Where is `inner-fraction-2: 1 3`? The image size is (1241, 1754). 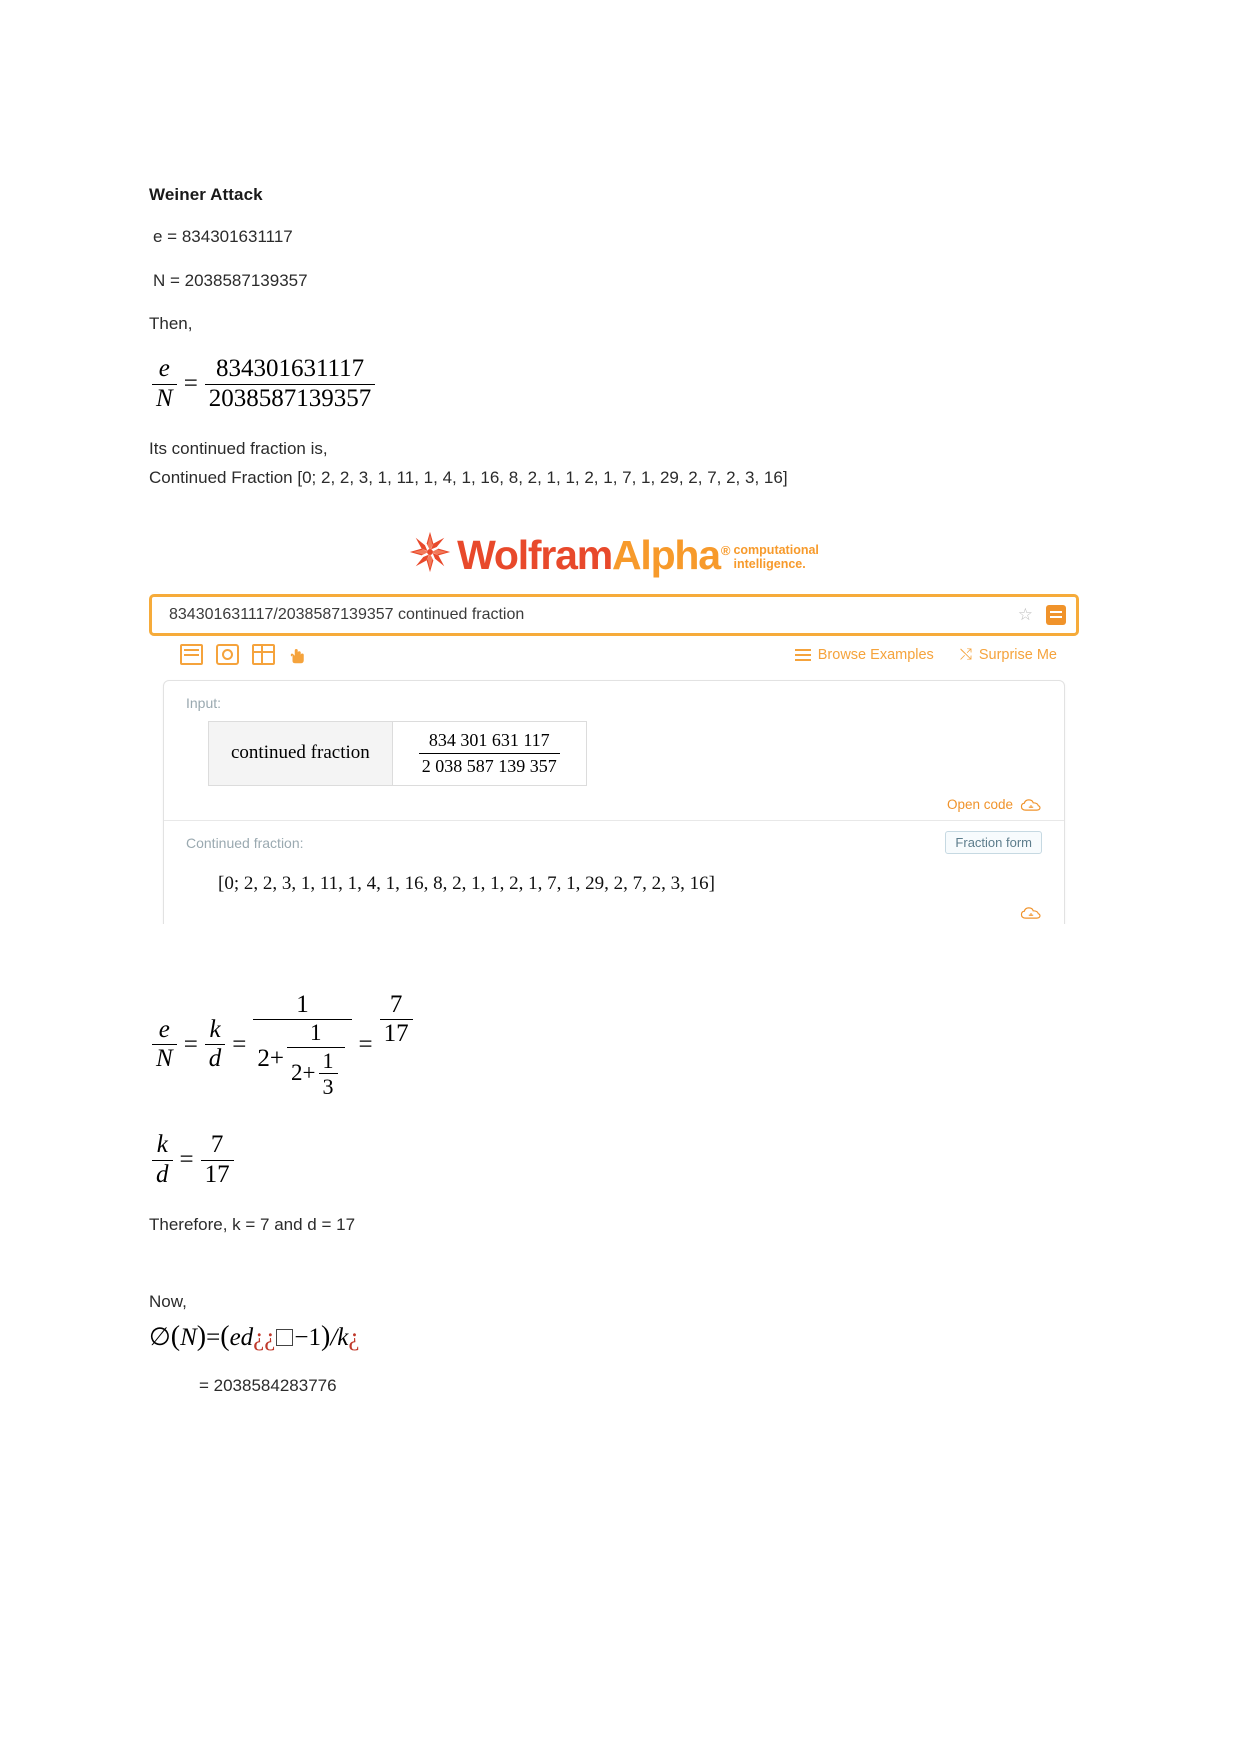
inner-fraction-2: 1 3 is located at coordinates (328, 1073).